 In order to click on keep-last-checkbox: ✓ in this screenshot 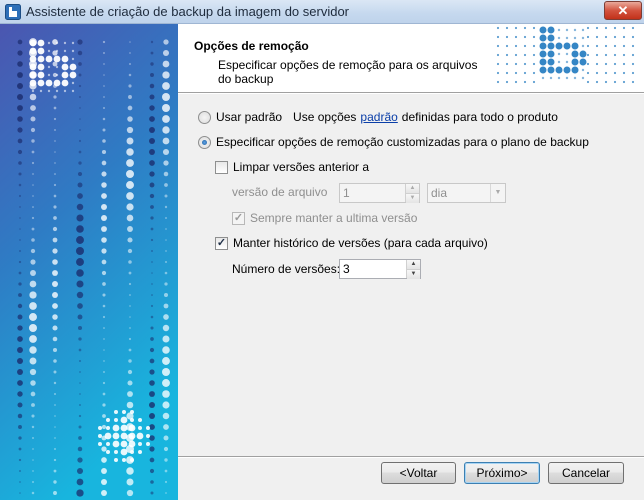, I will do `click(238, 218)`.